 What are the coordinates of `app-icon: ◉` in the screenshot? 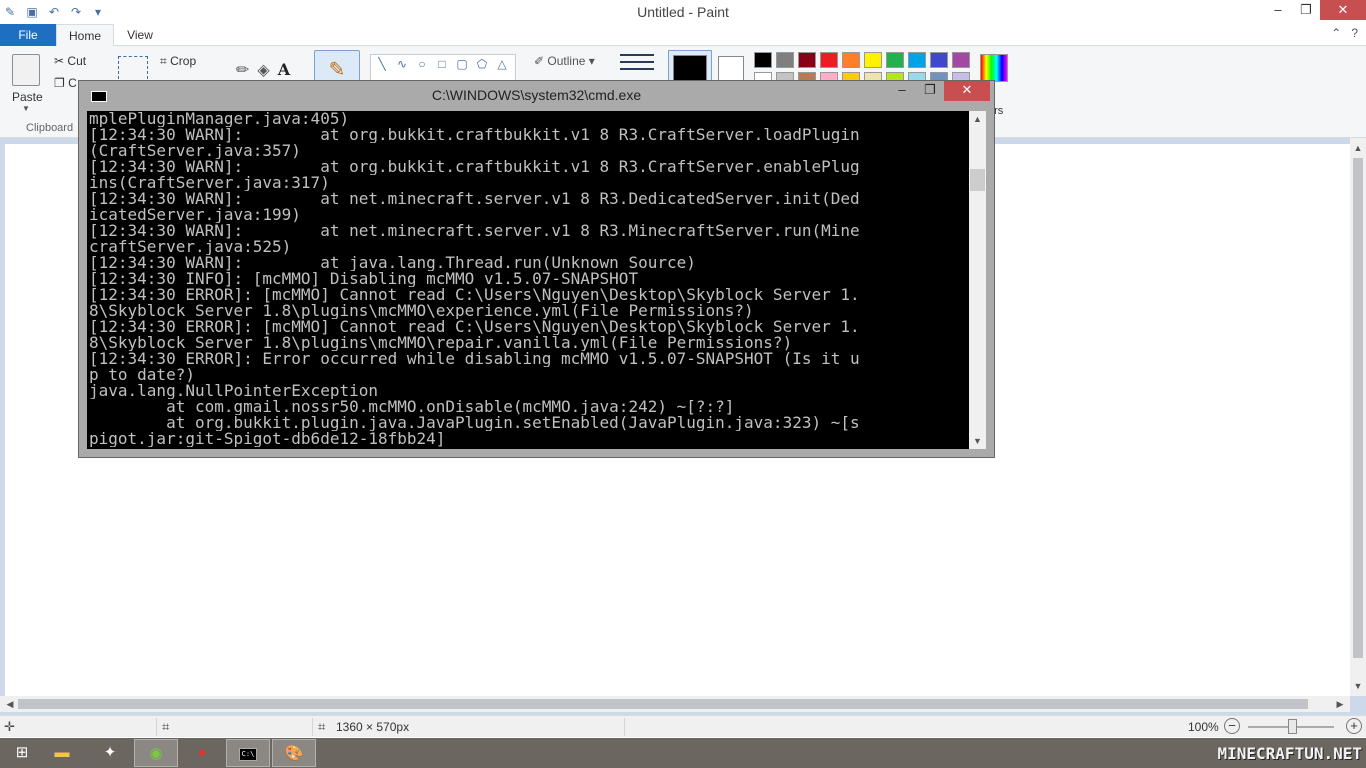 It's located at (156, 753).